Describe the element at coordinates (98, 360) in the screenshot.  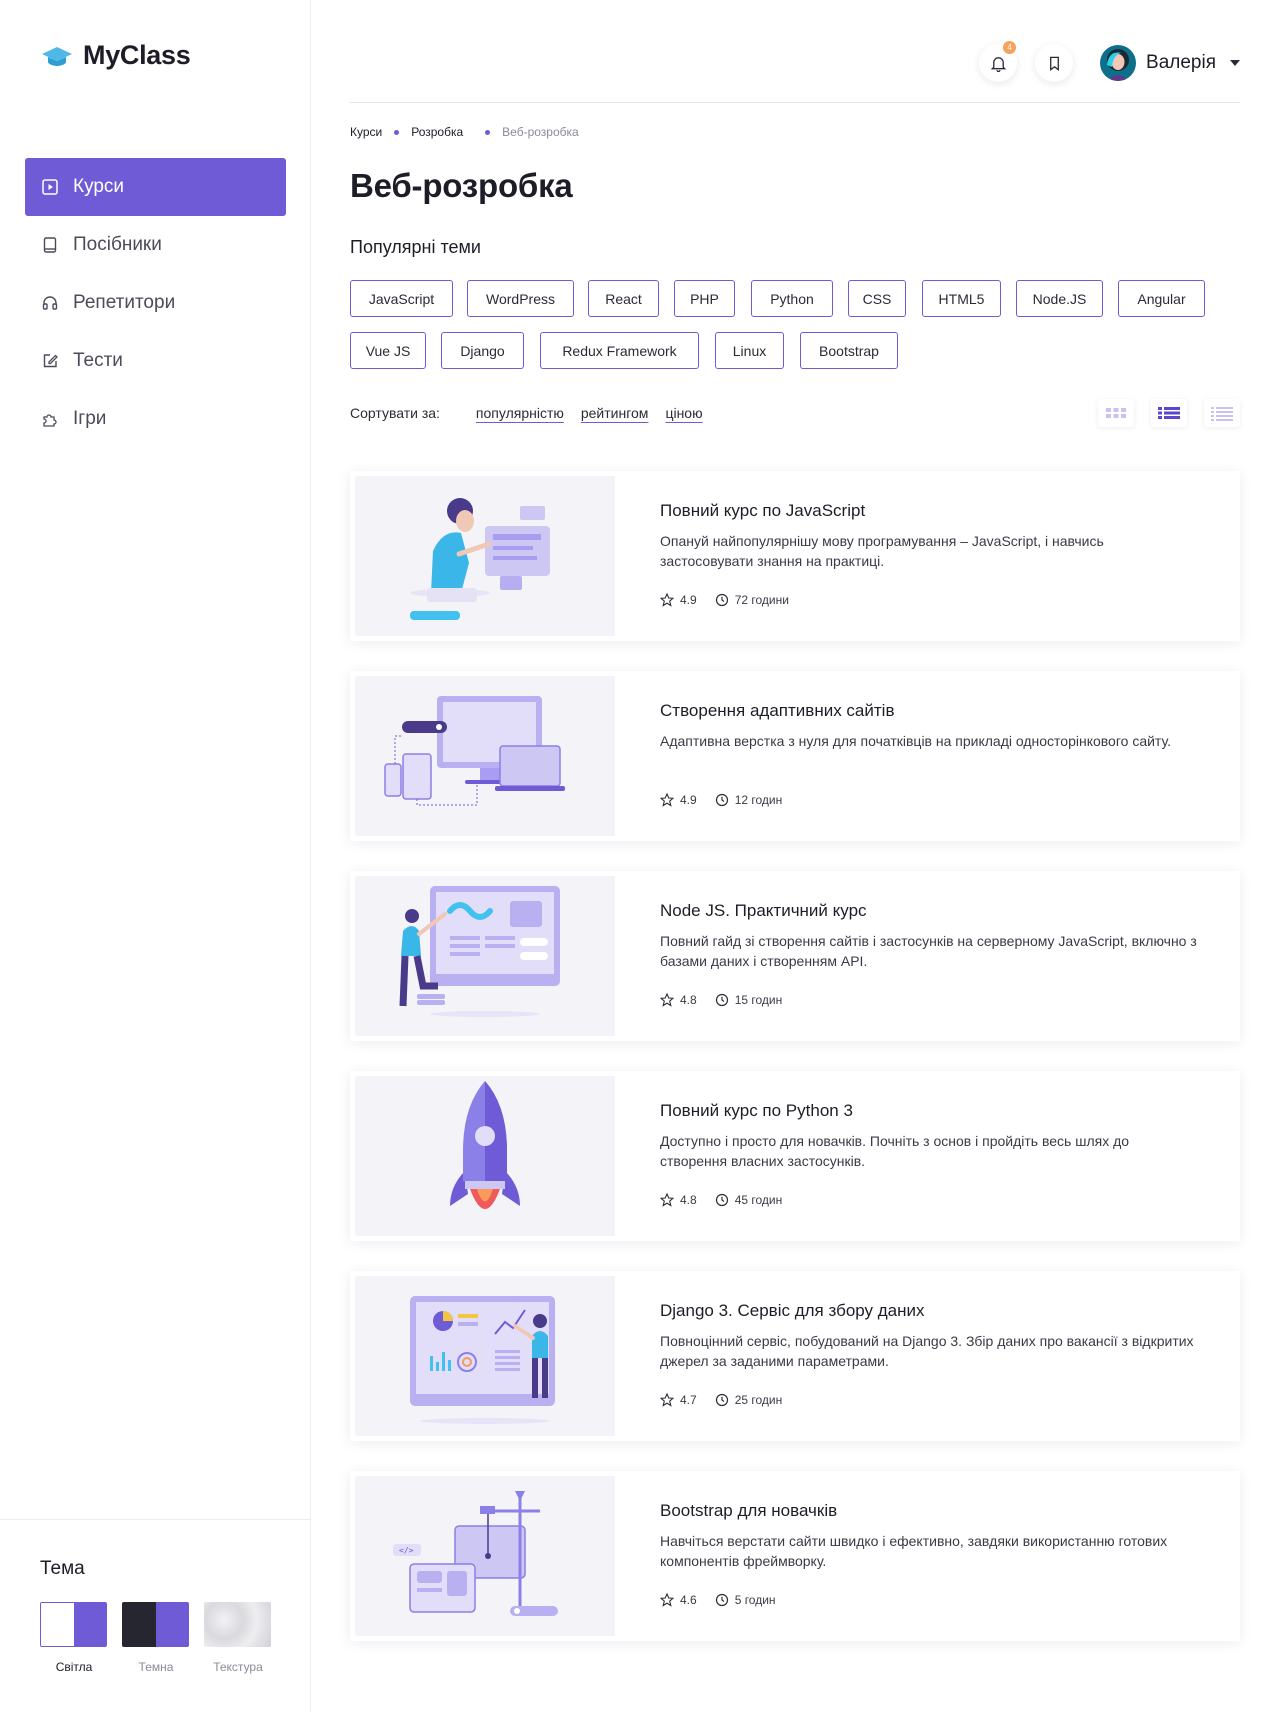
I see `sidebar-item-label: Тести` at that location.